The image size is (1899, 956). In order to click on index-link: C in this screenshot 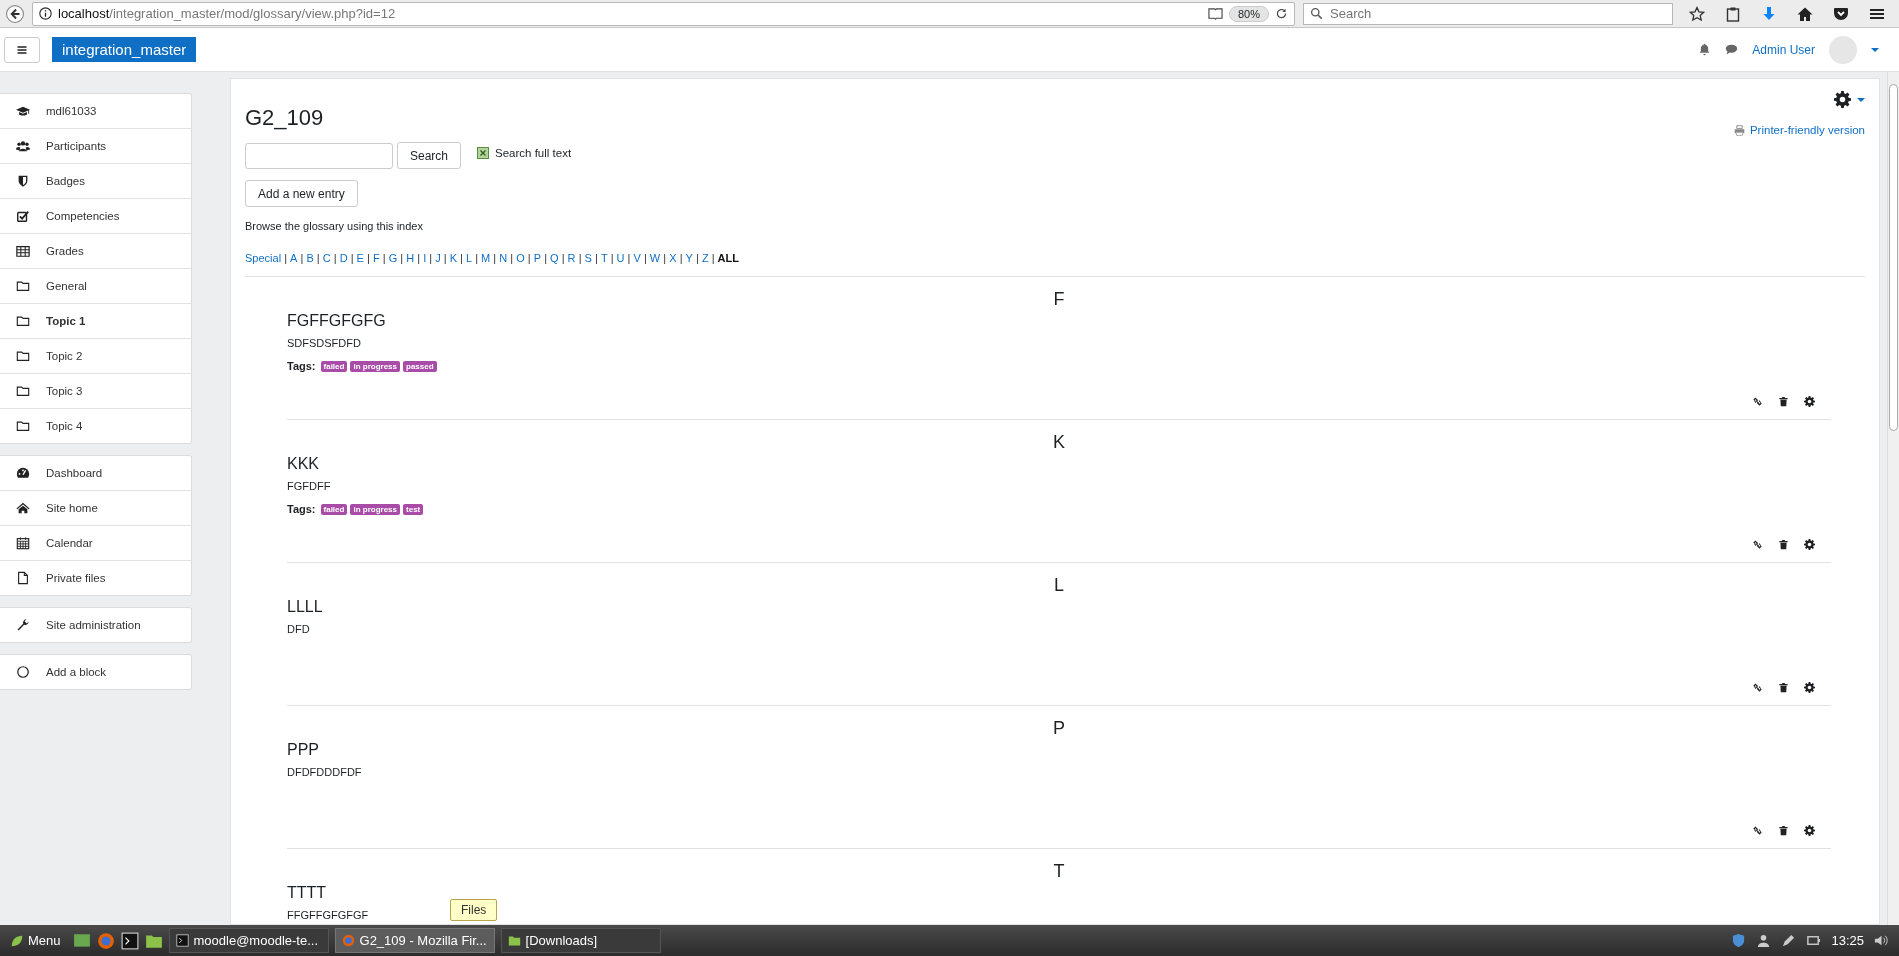, I will do `click(326, 258)`.